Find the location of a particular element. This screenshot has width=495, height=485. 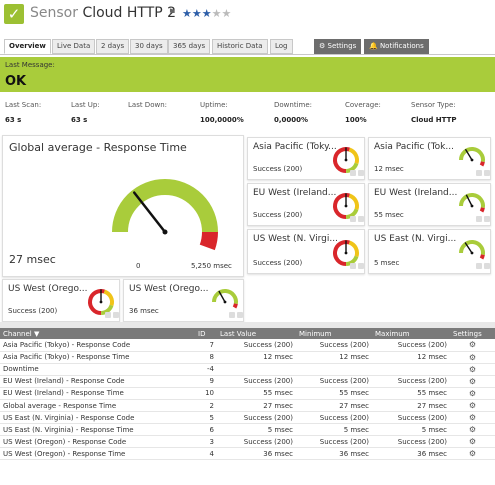

stat-key: Last Down: is located at coordinates (147, 105).